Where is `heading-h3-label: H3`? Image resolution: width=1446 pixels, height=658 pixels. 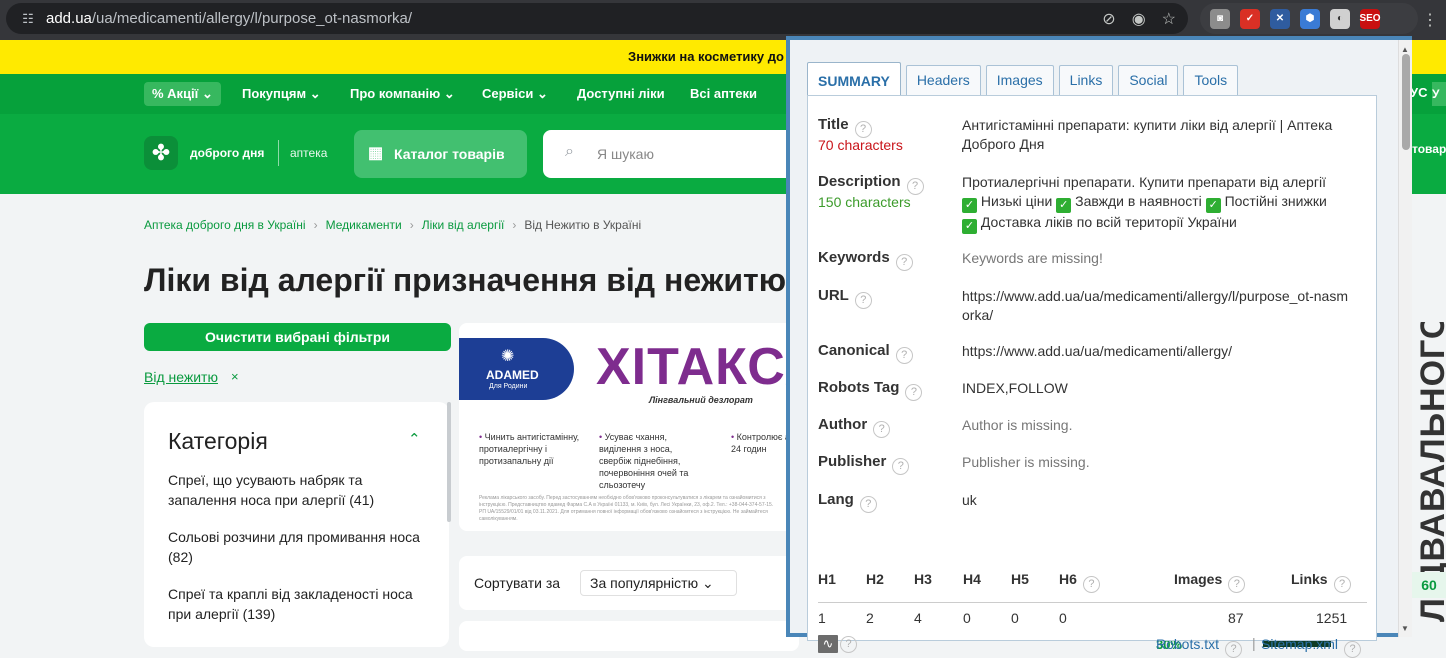
heading-h3-label: H3 is located at coordinates (923, 579).